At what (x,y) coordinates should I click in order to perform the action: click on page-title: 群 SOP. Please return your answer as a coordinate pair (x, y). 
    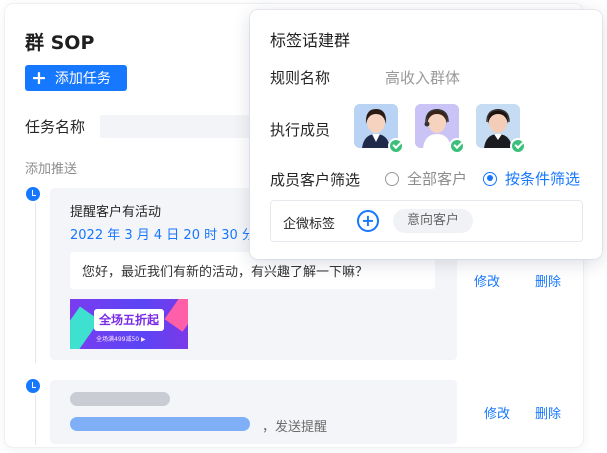
    Looking at the image, I should click on (60, 43).